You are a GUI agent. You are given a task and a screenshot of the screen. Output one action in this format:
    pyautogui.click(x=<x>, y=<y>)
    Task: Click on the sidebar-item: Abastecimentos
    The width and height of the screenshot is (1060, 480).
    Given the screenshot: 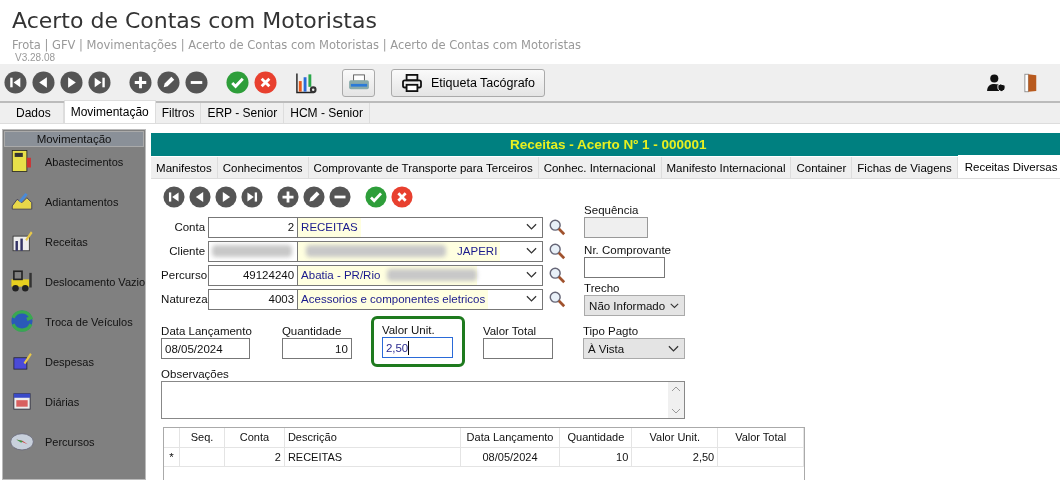 What is the action you would take?
    pyautogui.click(x=84, y=162)
    